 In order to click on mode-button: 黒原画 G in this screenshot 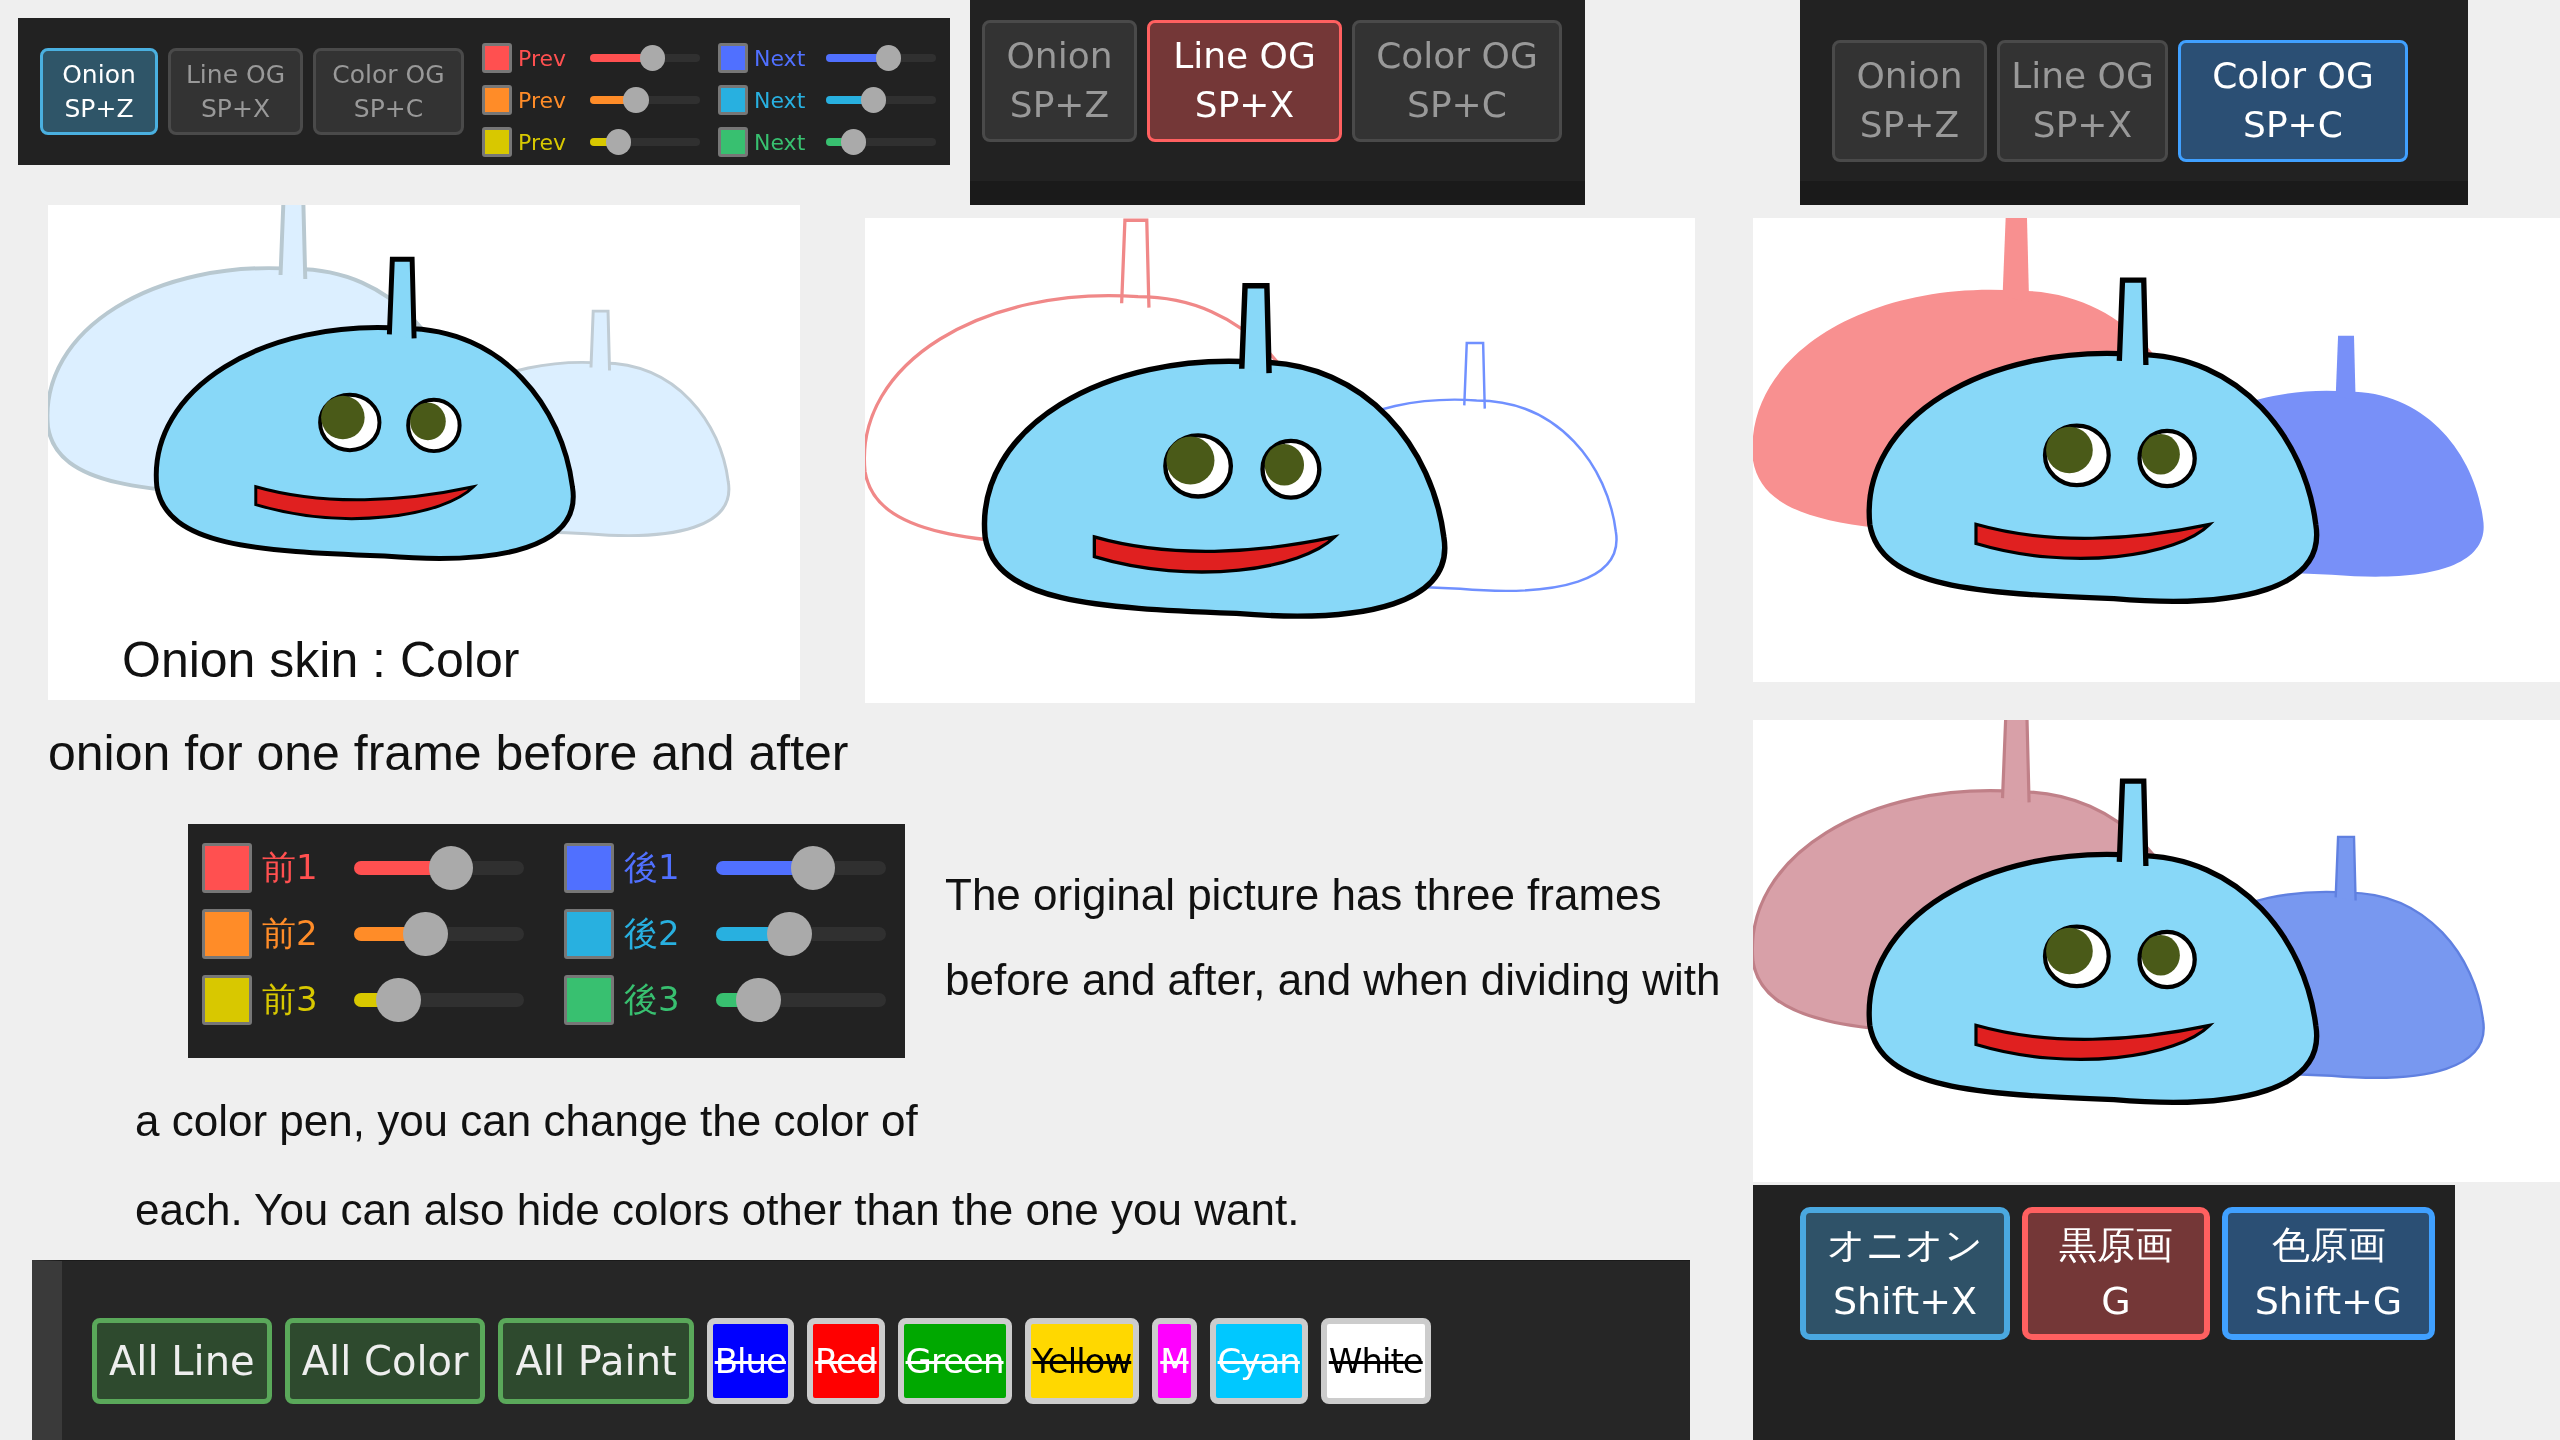, I will do `click(2116, 1273)`.